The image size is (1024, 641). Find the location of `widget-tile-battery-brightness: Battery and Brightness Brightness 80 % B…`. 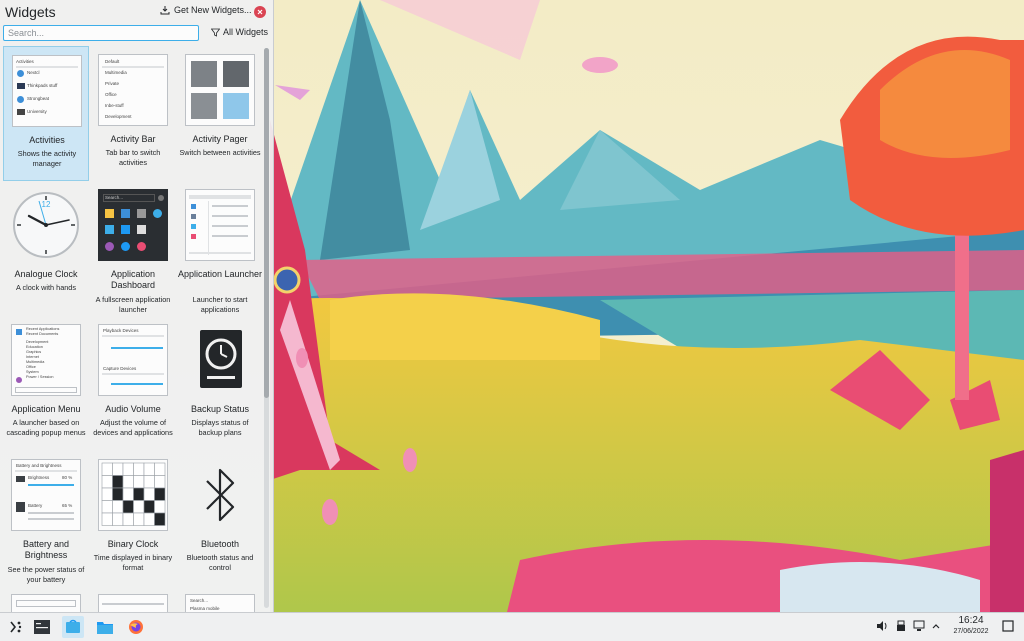

widget-tile-battery-brightness: Battery and Brightness Brightness 80 % B… is located at coordinates (46, 518).